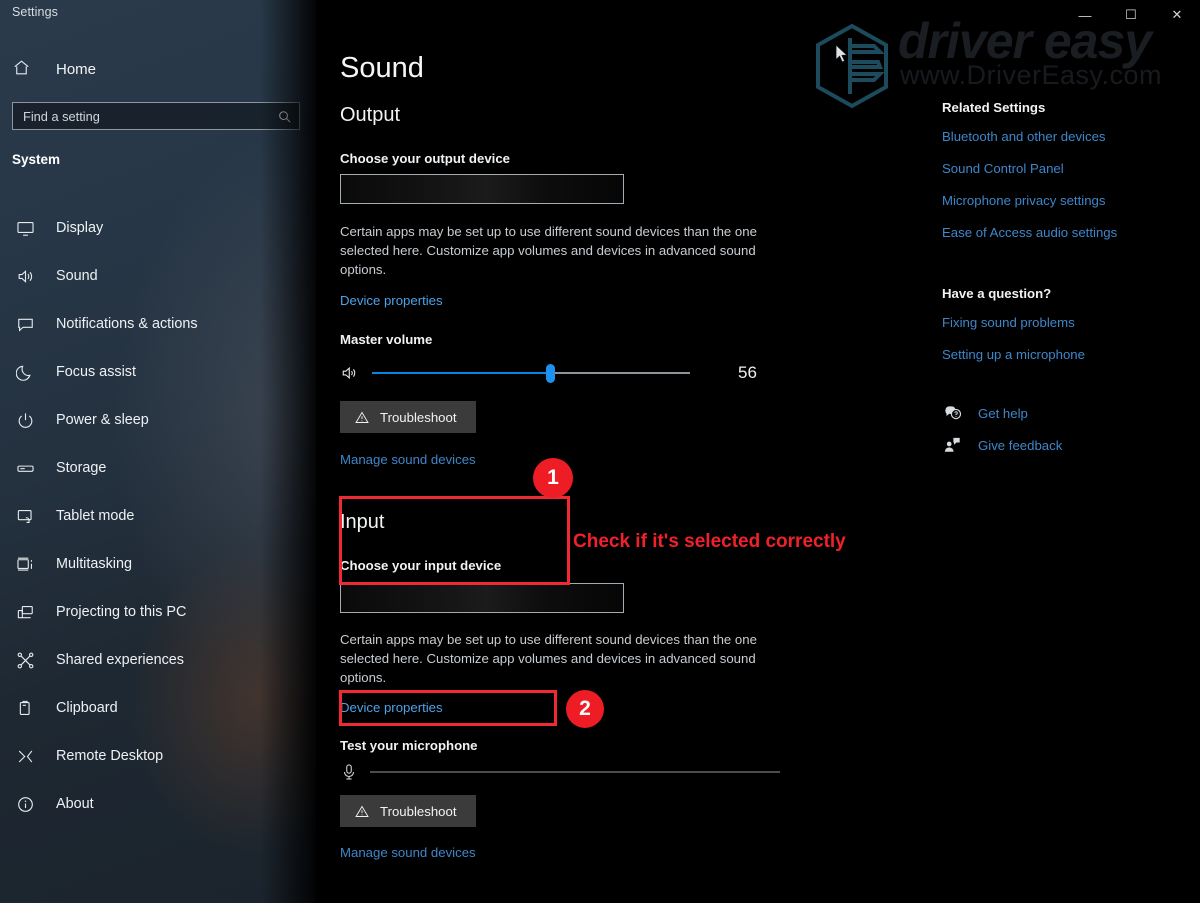 The image size is (1200, 903). Describe the element at coordinates (25, 708) in the screenshot. I see `clipboard-icon` at that location.